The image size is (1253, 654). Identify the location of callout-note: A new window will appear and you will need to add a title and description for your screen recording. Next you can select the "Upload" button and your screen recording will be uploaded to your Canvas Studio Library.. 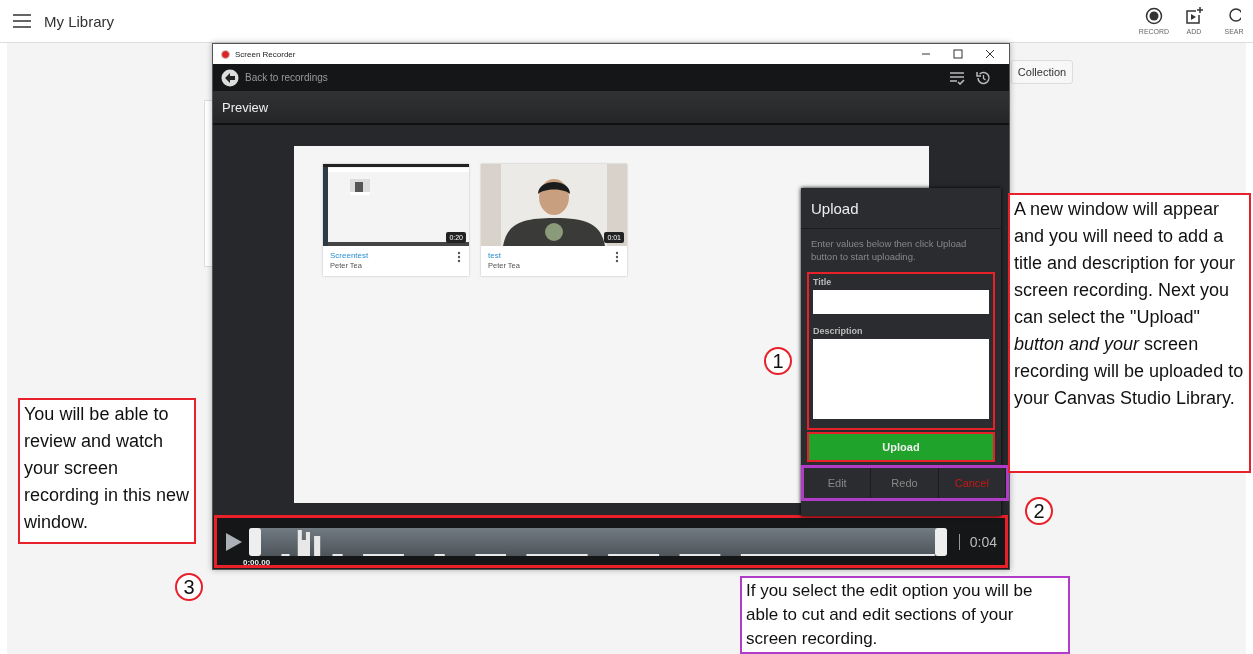
(1129, 333).